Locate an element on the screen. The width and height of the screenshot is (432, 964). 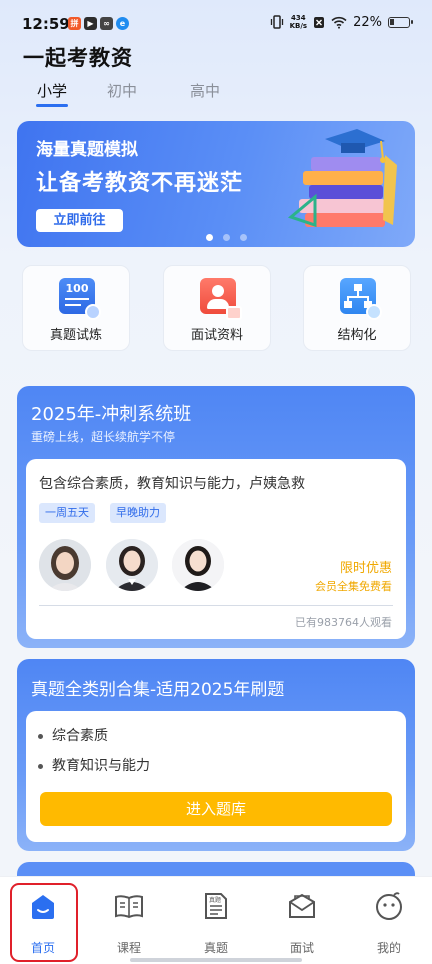
nav-label: 真题 is located at coordinates (215, 948).